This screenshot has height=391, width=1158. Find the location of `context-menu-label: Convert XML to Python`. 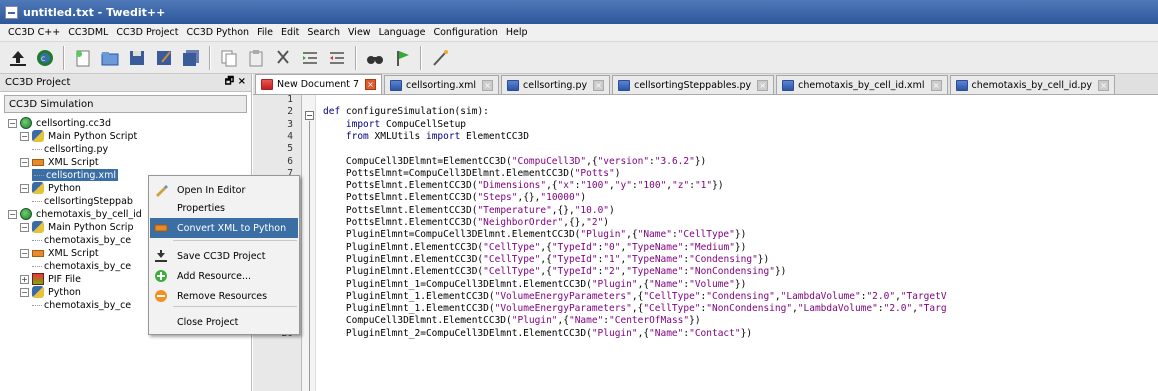

context-menu-label: Convert XML to Python is located at coordinates (232, 228).